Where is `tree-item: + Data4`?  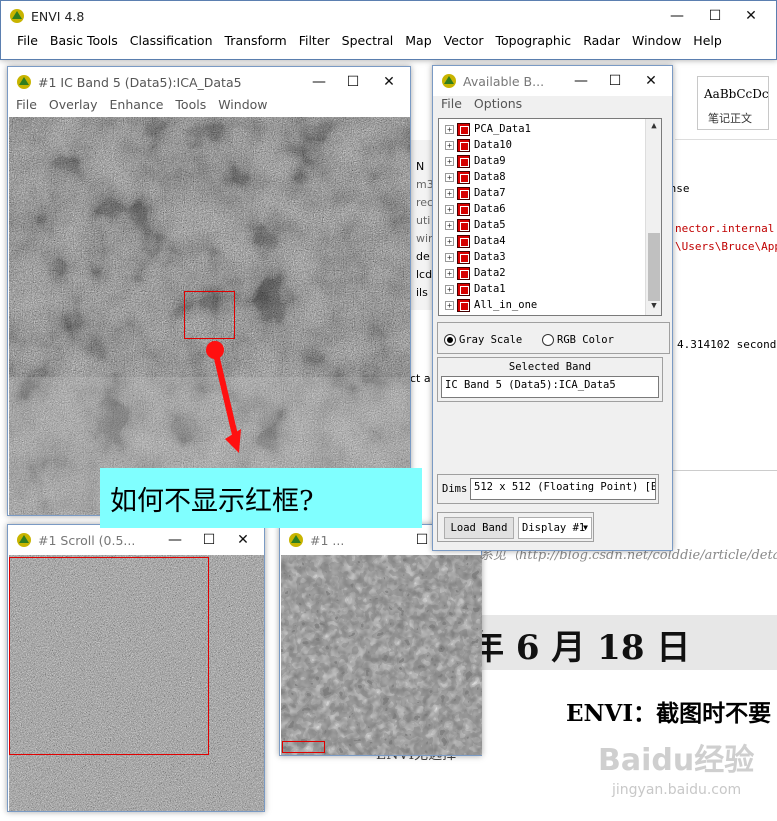
tree-item: + Data4 is located at coordinates (472, 241).